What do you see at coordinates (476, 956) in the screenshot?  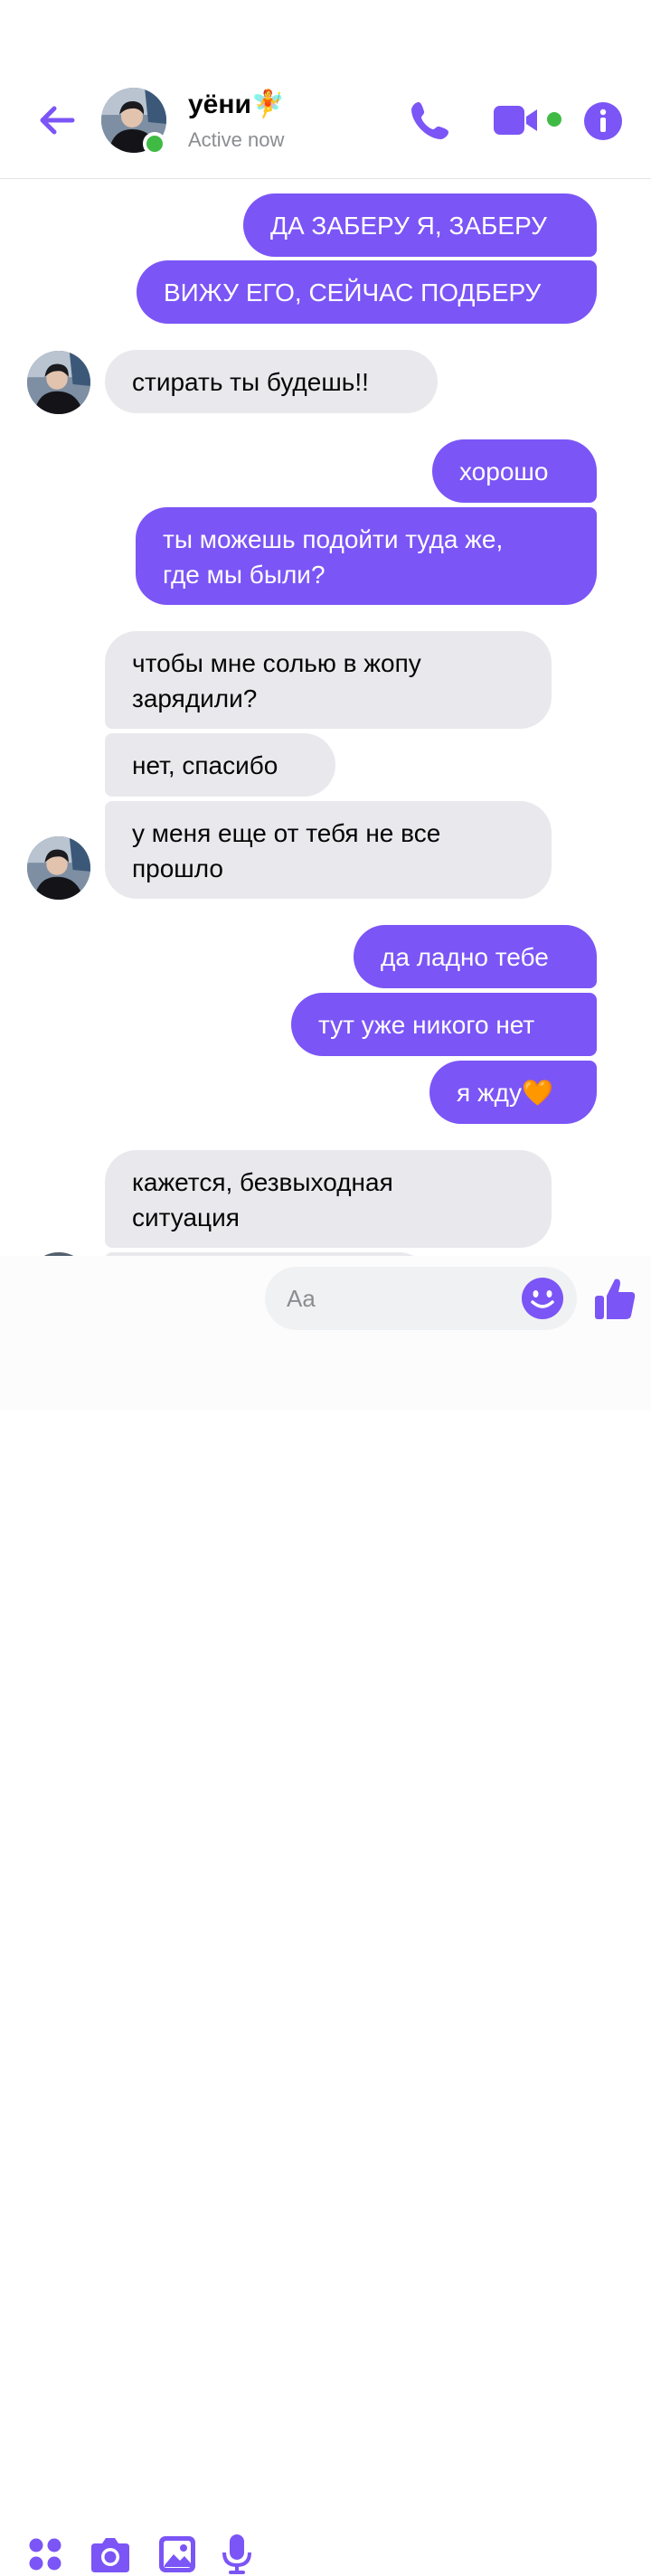 I see `message-outgoing: да ладно тебе` at bounding box center [476, 956].